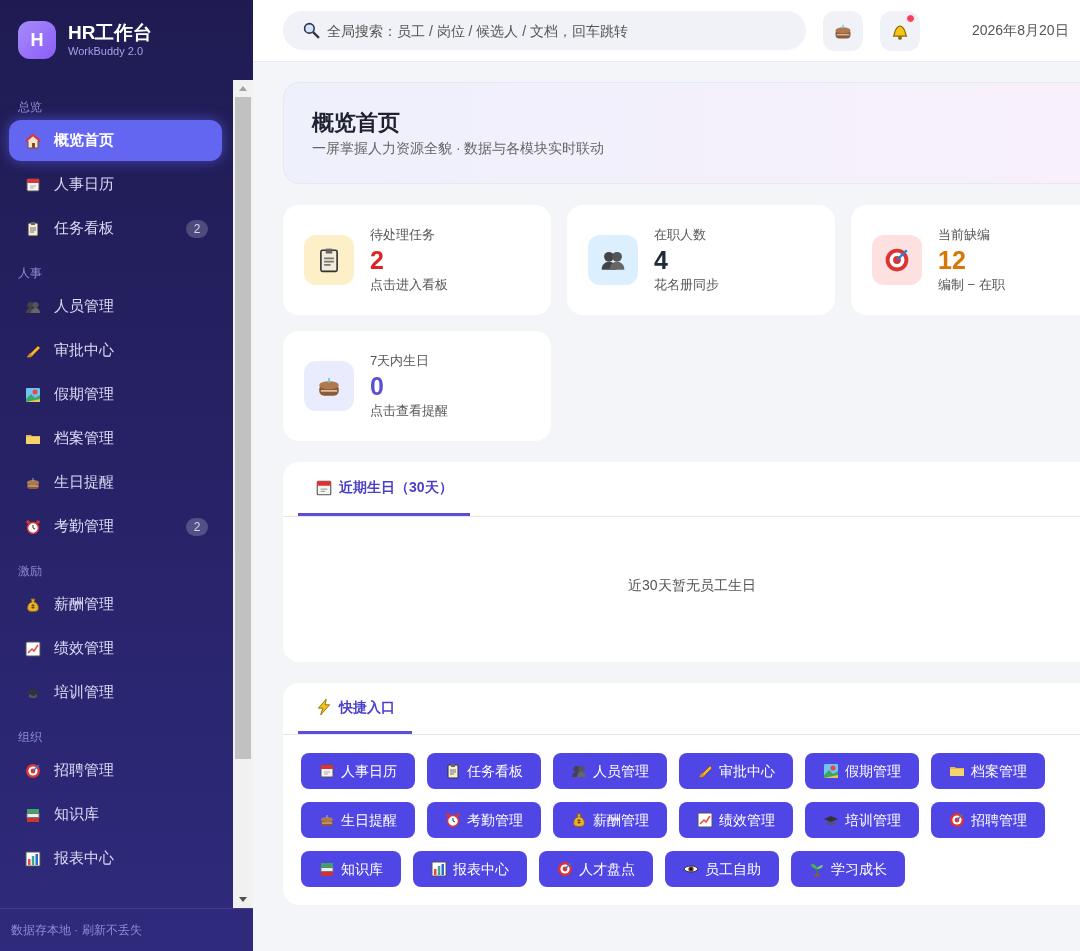  What do you see at coordinates (701, 260) in the screenshot?
I see `stat-card: 在职人数 4 花名册同步` at bounding box center [701, 260].